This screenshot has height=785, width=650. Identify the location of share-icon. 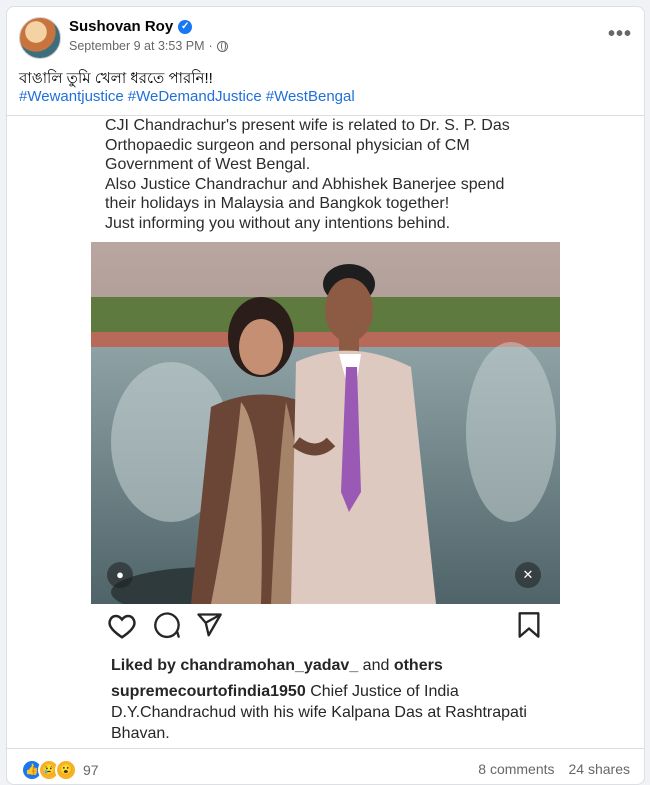
(209, 625).